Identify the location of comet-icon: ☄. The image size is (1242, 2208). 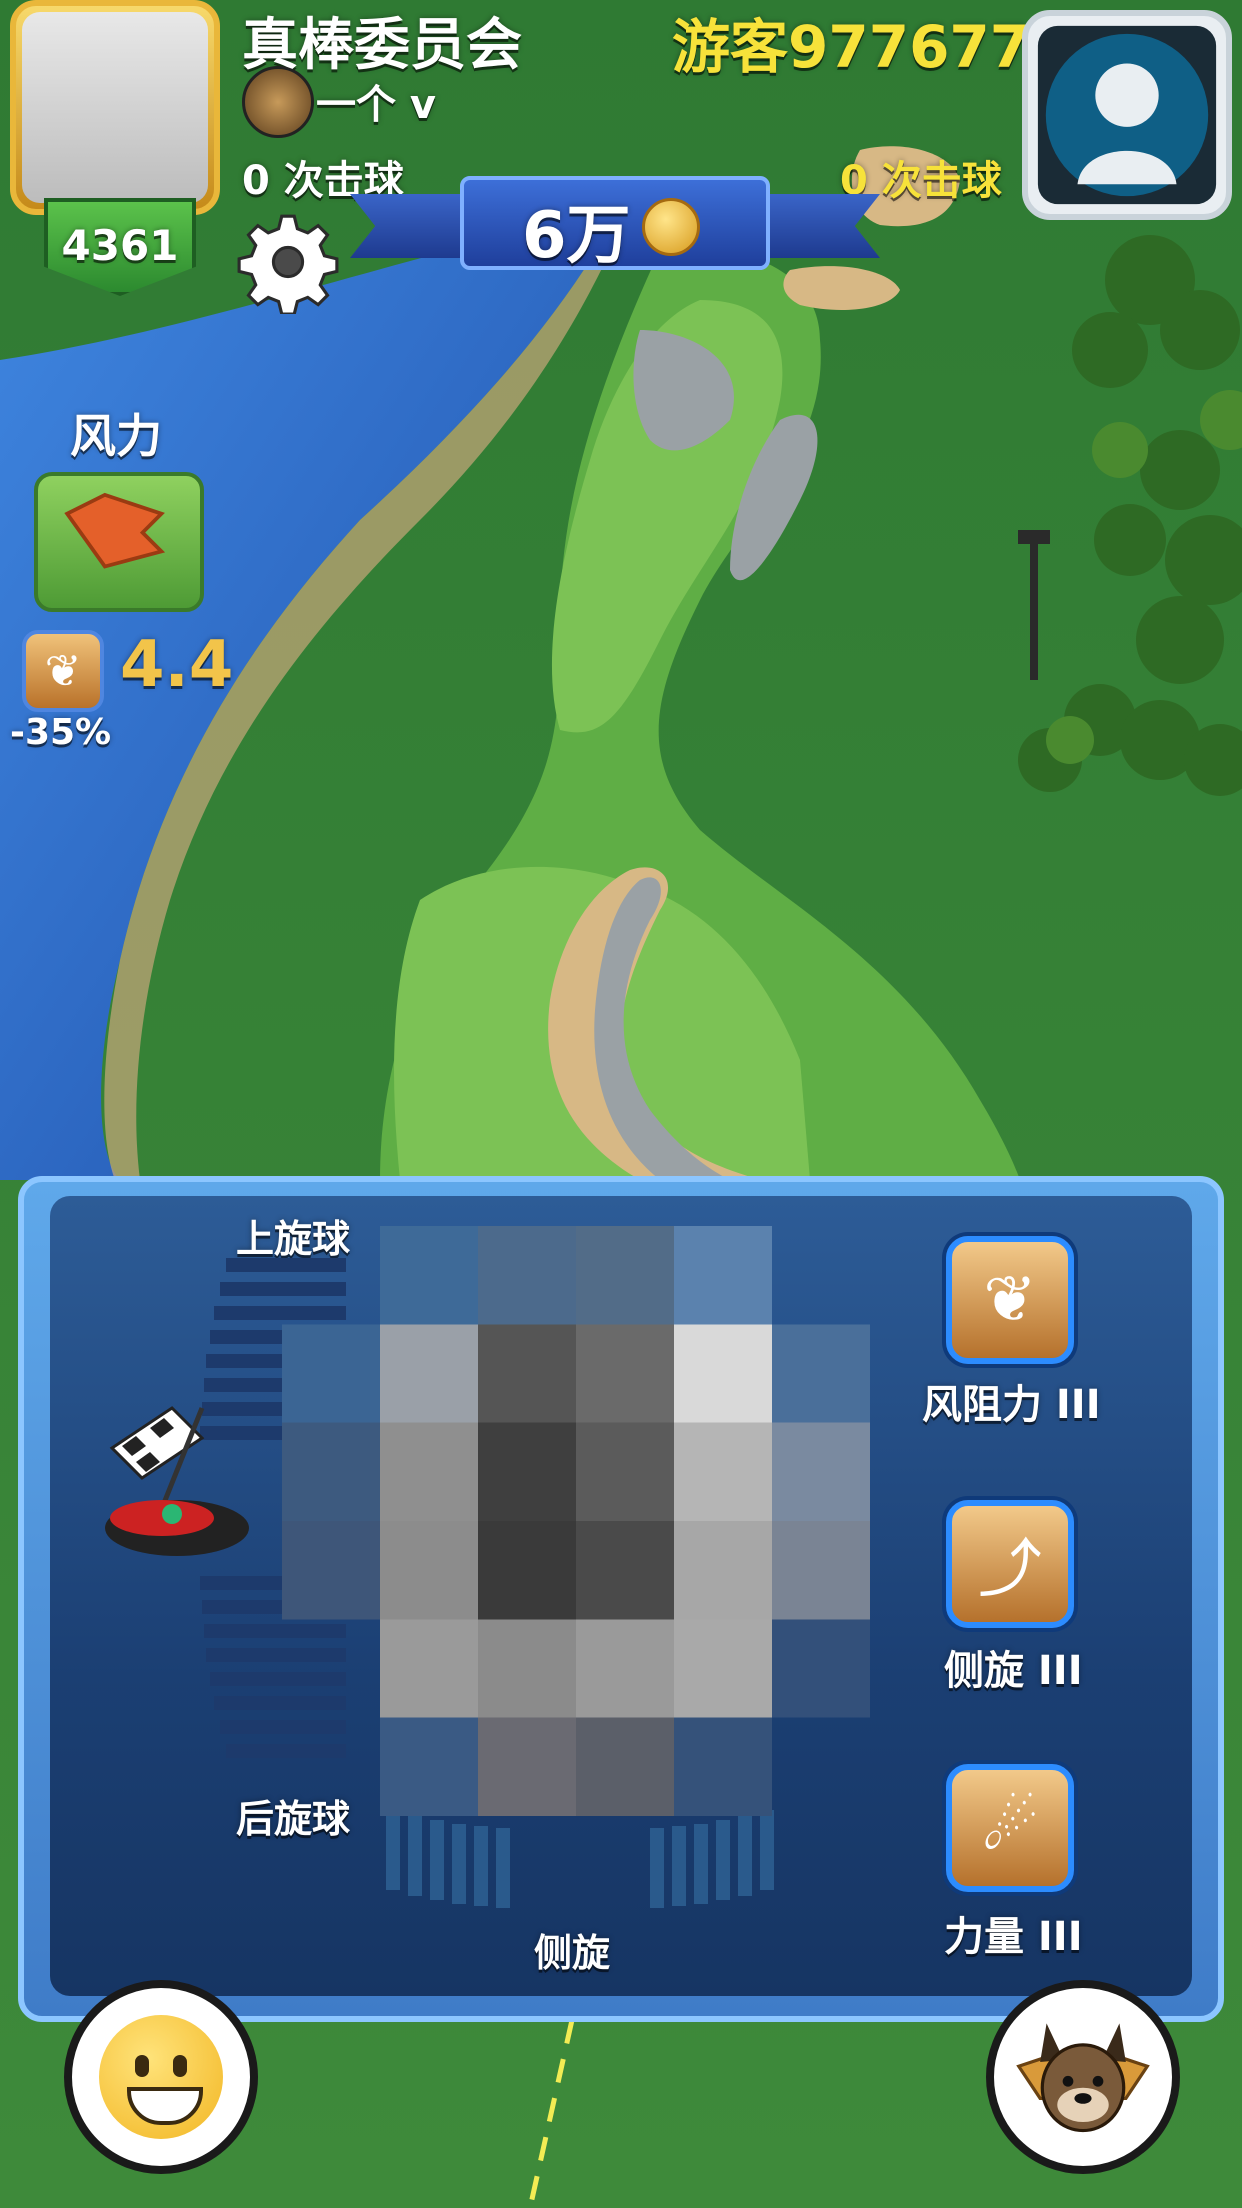
(1010, 1828).